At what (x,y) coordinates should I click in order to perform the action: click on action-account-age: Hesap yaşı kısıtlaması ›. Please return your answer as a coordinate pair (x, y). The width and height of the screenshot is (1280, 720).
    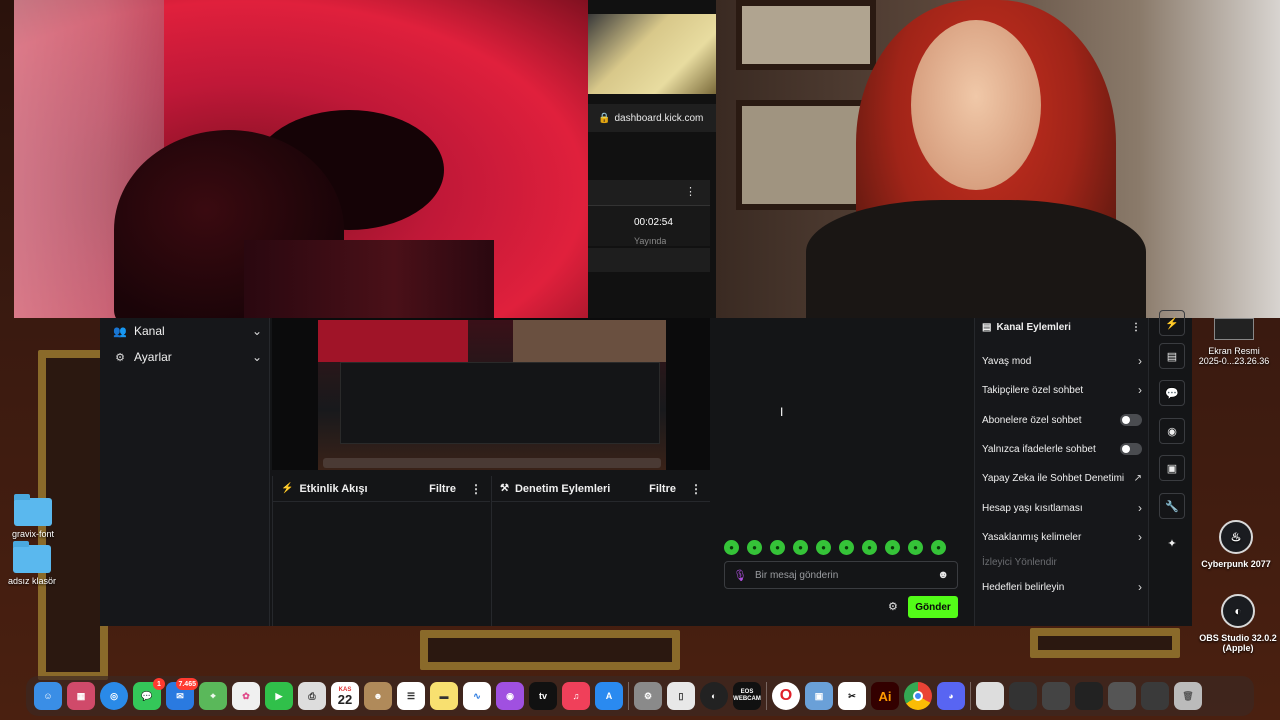
    Looking at the image, I should click on (1062, 508).